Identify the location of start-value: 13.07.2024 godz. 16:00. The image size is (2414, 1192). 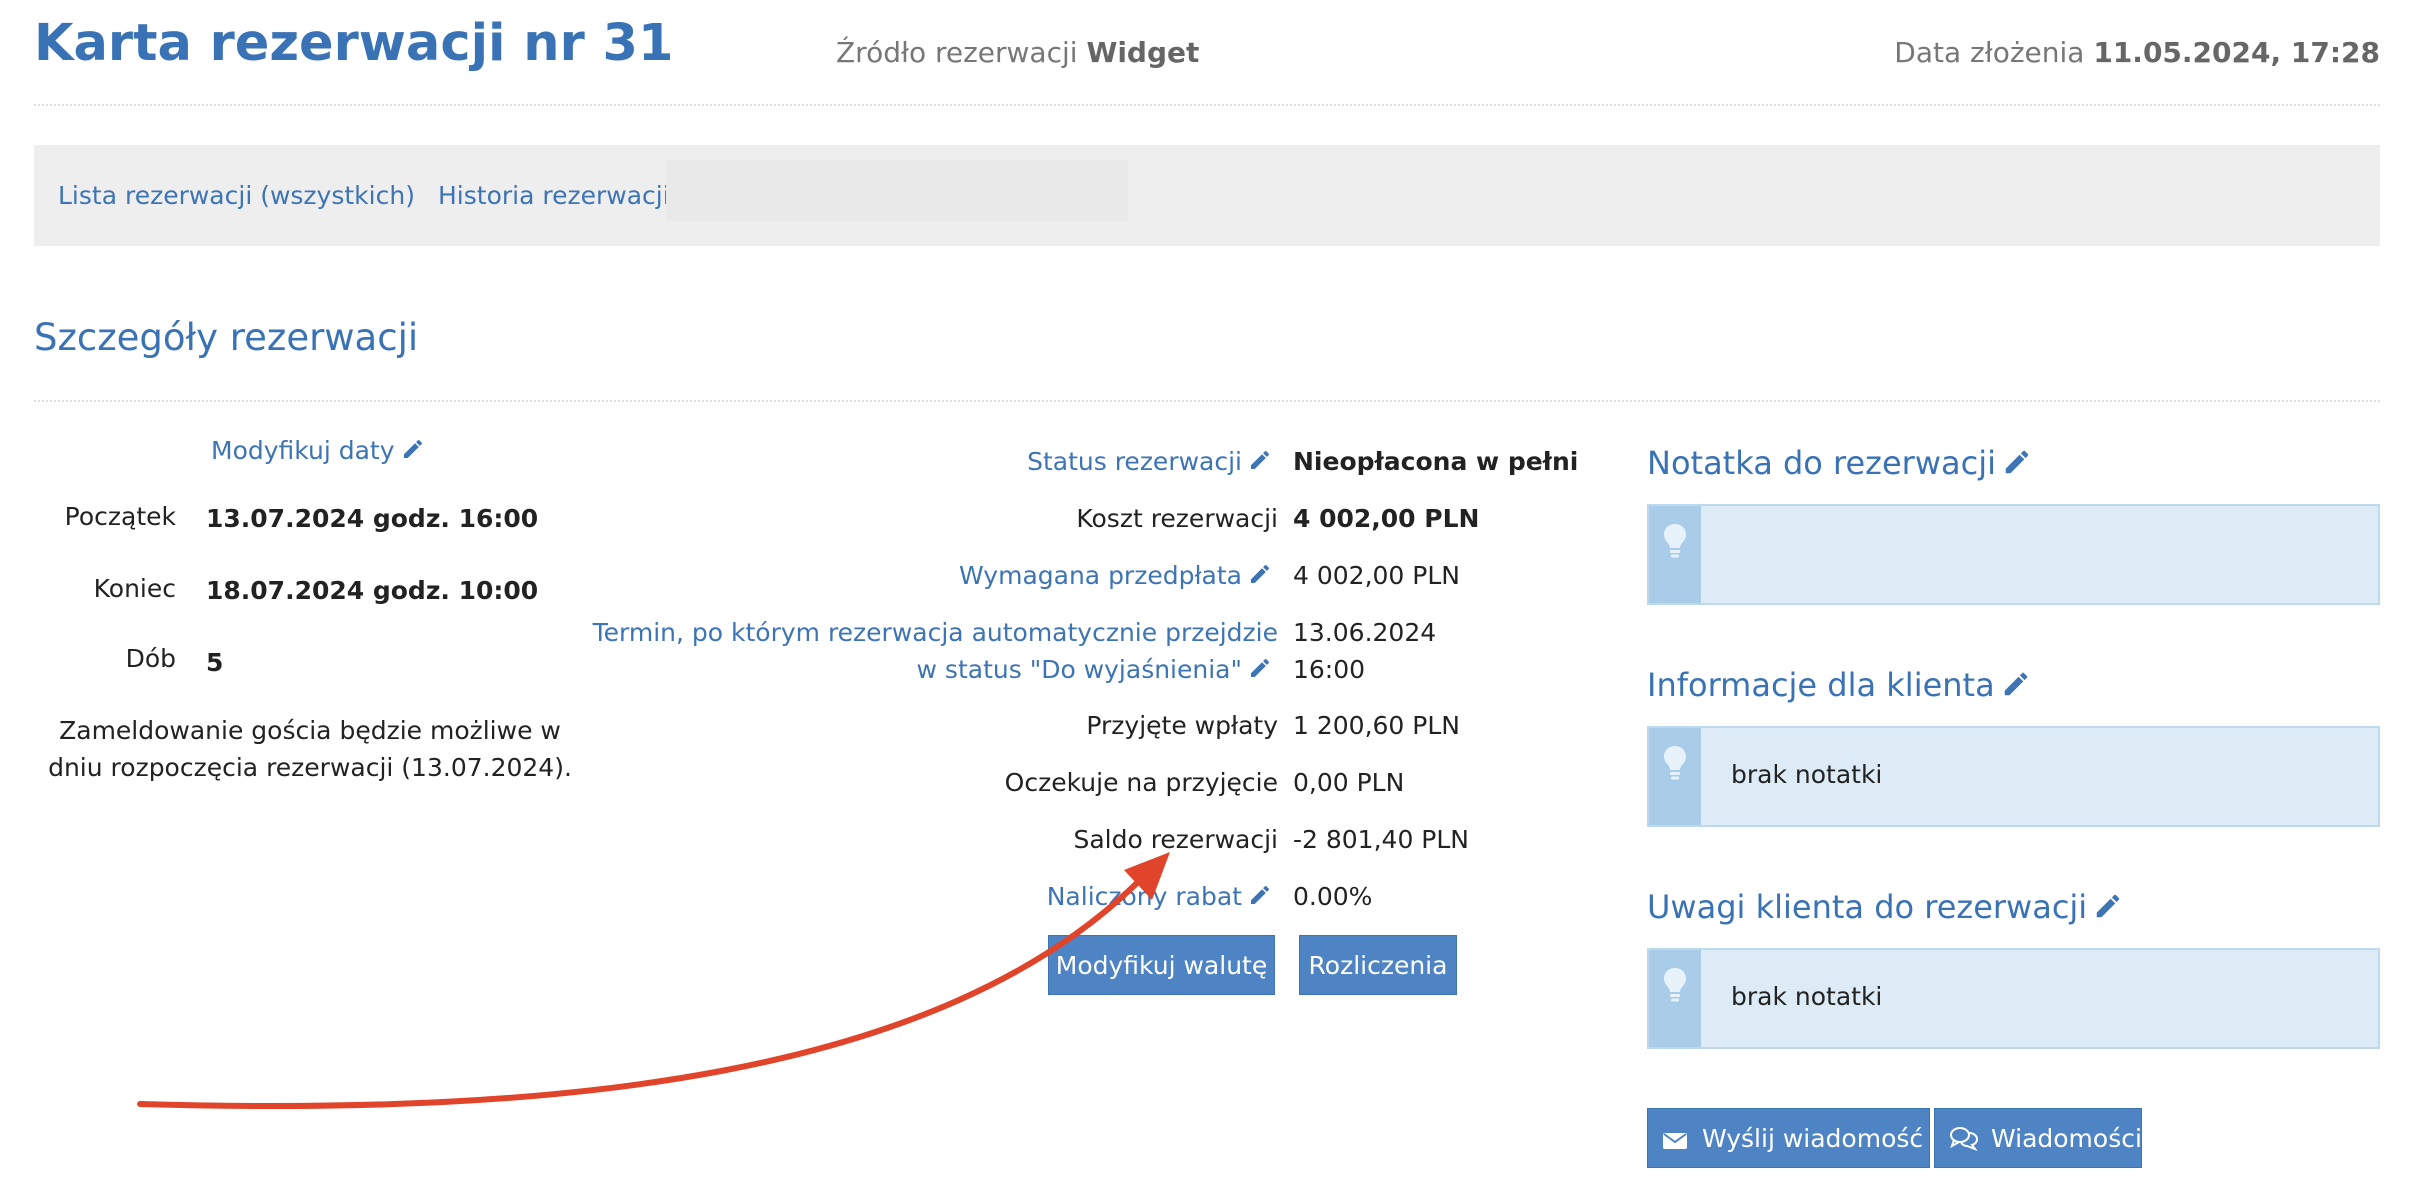
(372, 518).